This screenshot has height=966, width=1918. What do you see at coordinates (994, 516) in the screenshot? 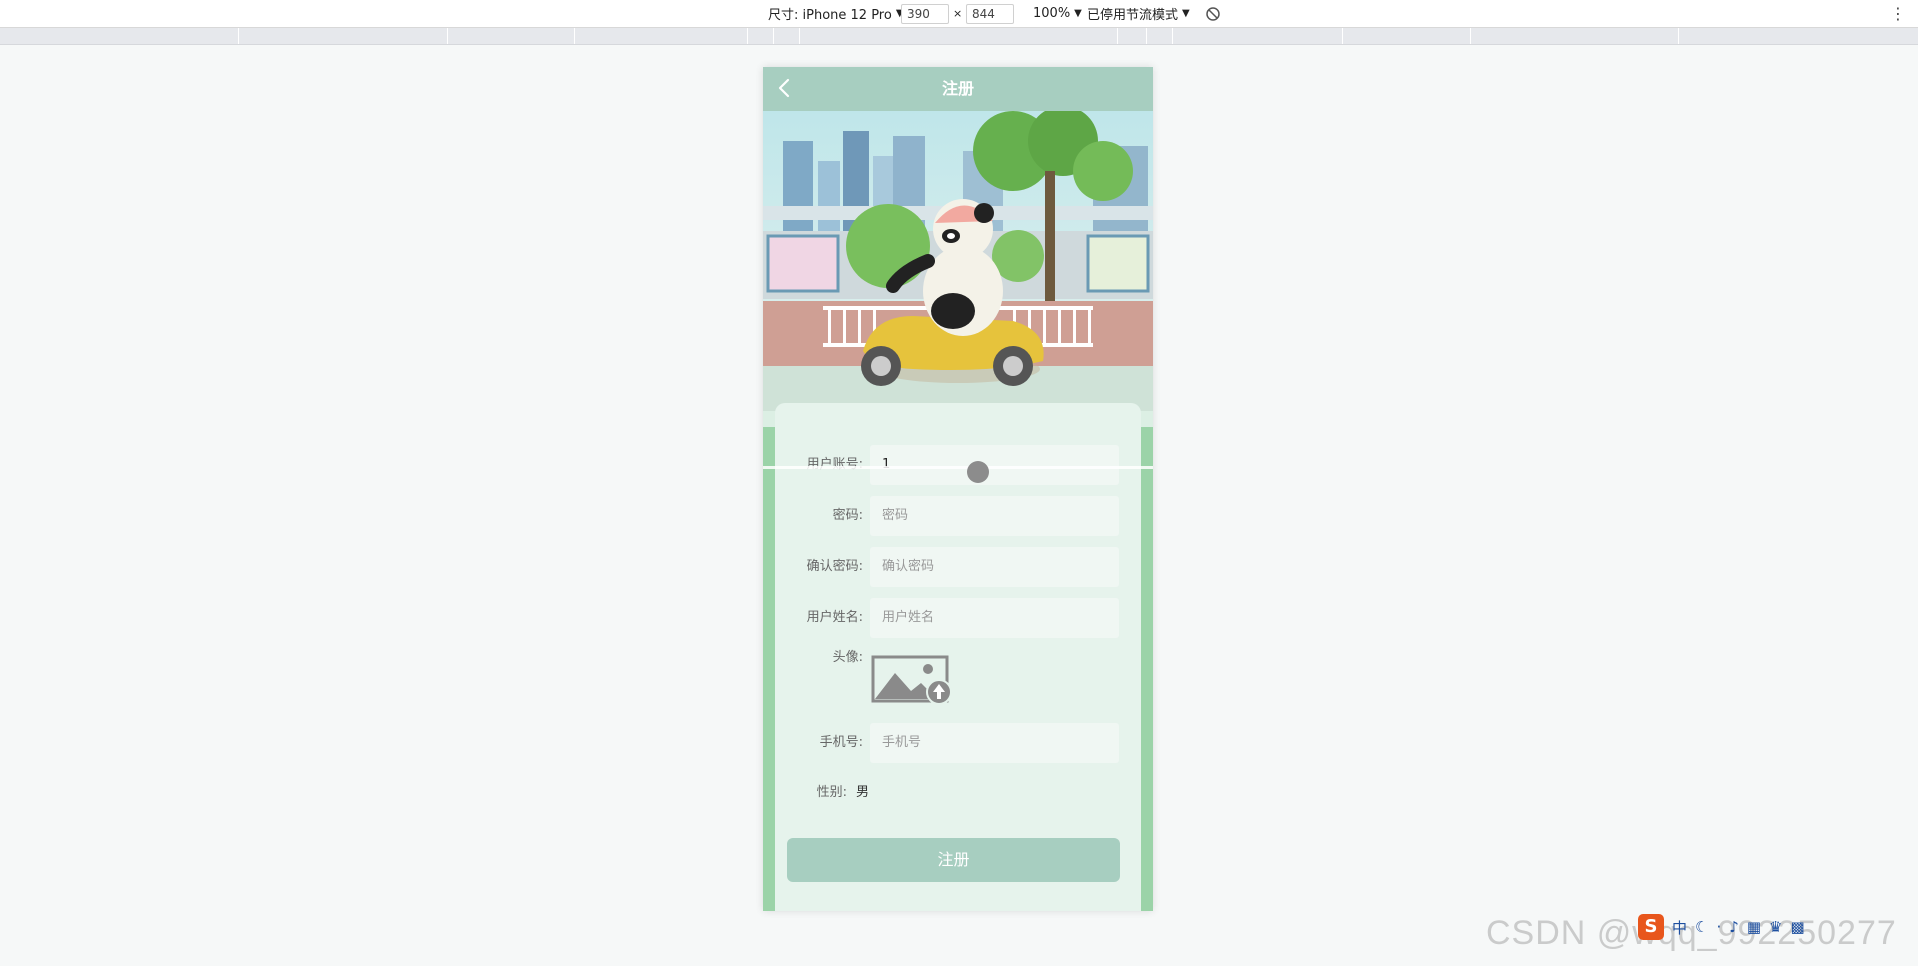
I see `password-input: 密码` at bounding box center [994, 516].